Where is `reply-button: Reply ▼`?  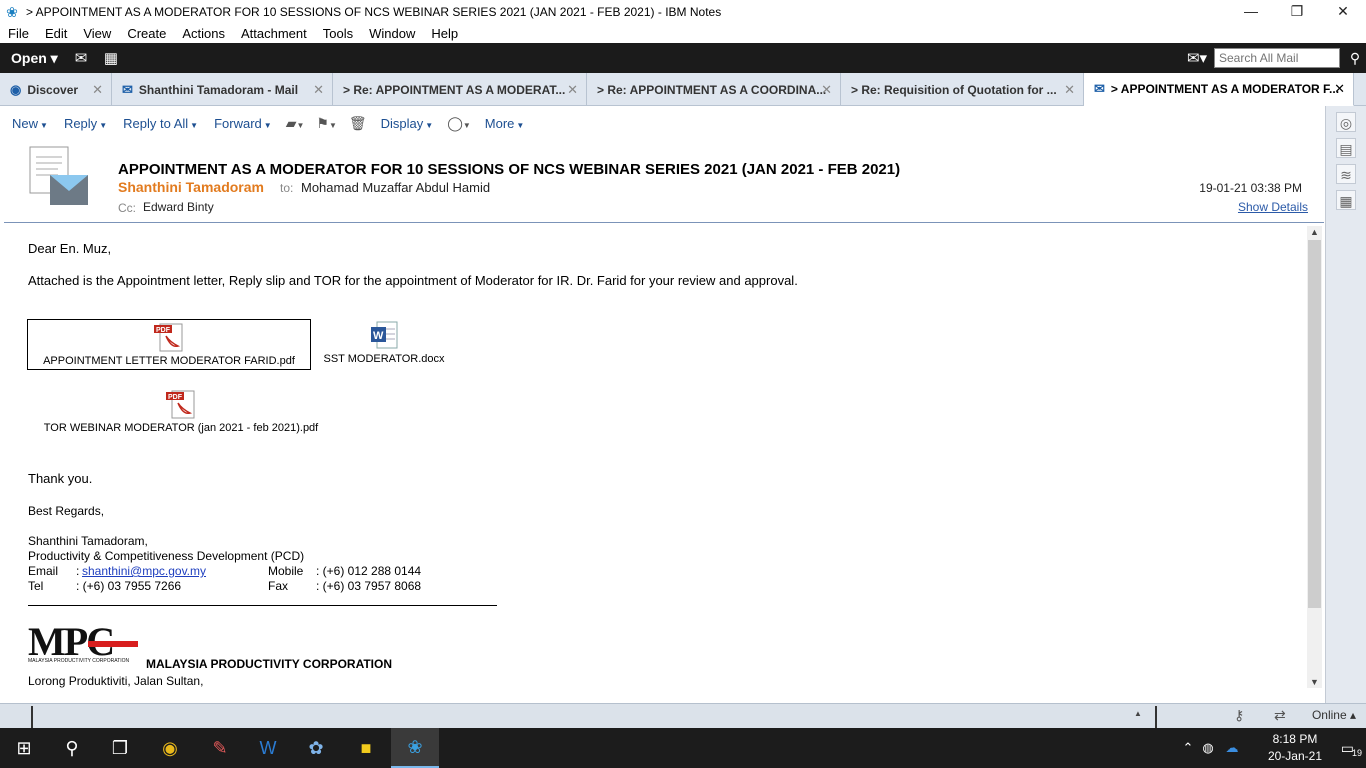 reply-button: Reply ▼ is located at coordinates (85, 123).